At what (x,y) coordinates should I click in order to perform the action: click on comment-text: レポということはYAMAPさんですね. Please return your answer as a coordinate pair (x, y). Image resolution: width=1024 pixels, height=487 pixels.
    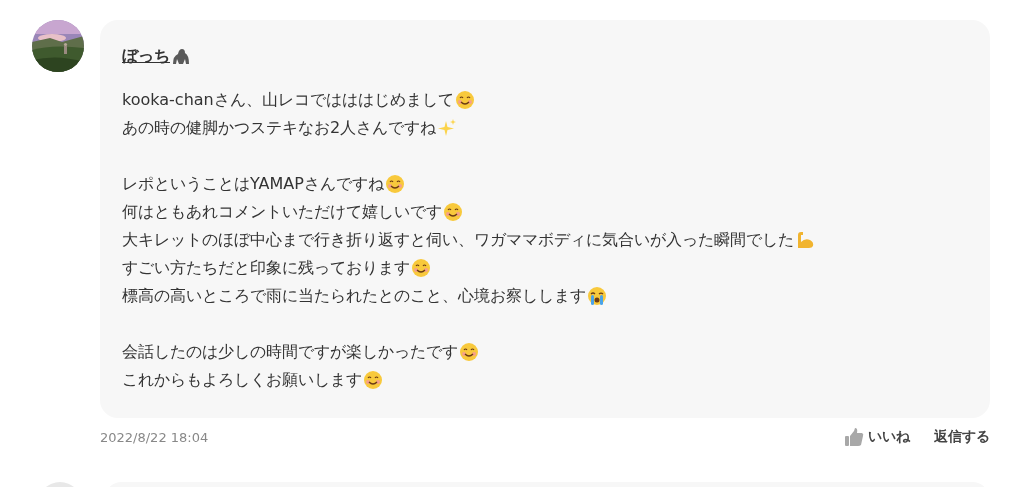
    Looking at the image, I should click on (253, 184).